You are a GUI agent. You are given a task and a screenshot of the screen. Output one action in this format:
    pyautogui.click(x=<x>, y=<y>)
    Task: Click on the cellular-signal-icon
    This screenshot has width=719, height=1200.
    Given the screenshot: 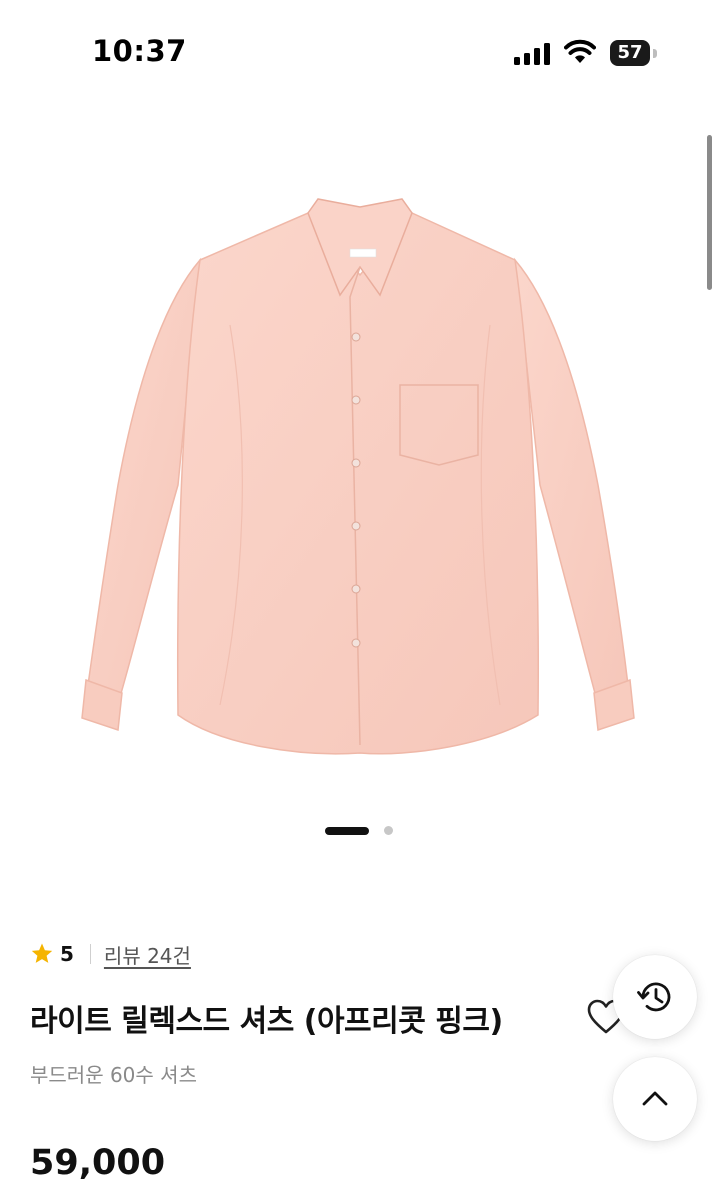 What is the action you would take?
    pyautogui.click(x=532, y=54)
    